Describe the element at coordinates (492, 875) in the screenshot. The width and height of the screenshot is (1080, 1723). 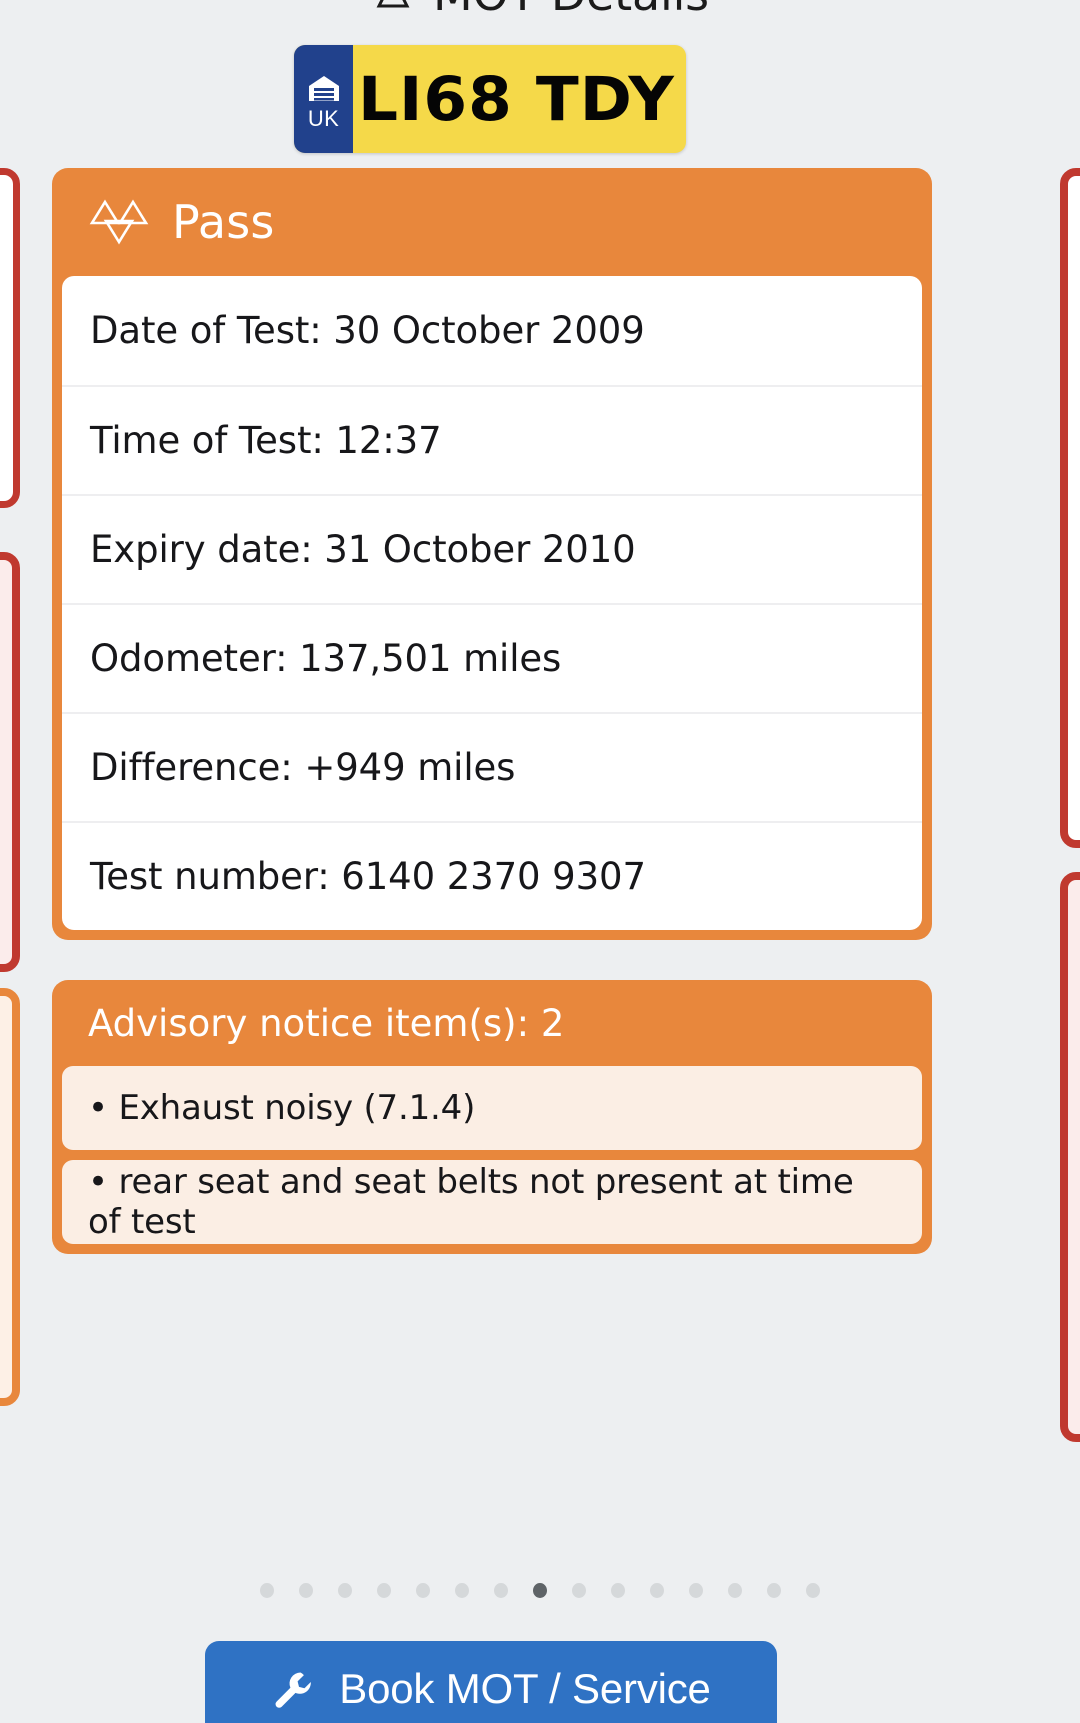
I see `detail-row-test-number: Test number: 6140 2370 9307` at that location.